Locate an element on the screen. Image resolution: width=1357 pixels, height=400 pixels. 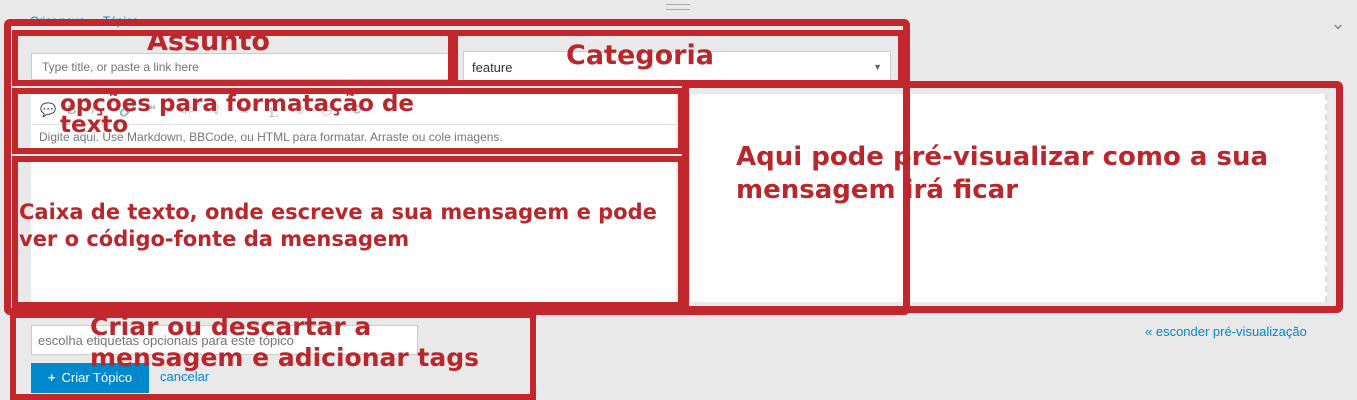
annotation-category-label: Categoria is located at coordinates (640, 55).